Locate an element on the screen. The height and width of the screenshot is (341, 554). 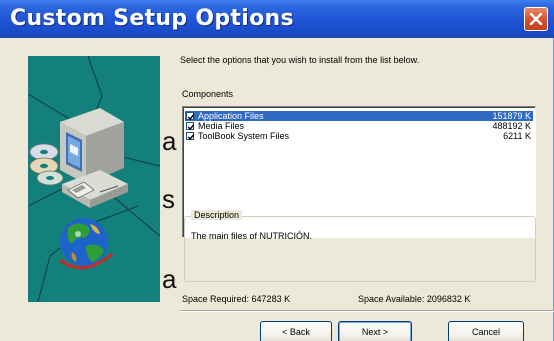
component-row-media-files: Media Files 488192 K is located at coordinates (359, 126).